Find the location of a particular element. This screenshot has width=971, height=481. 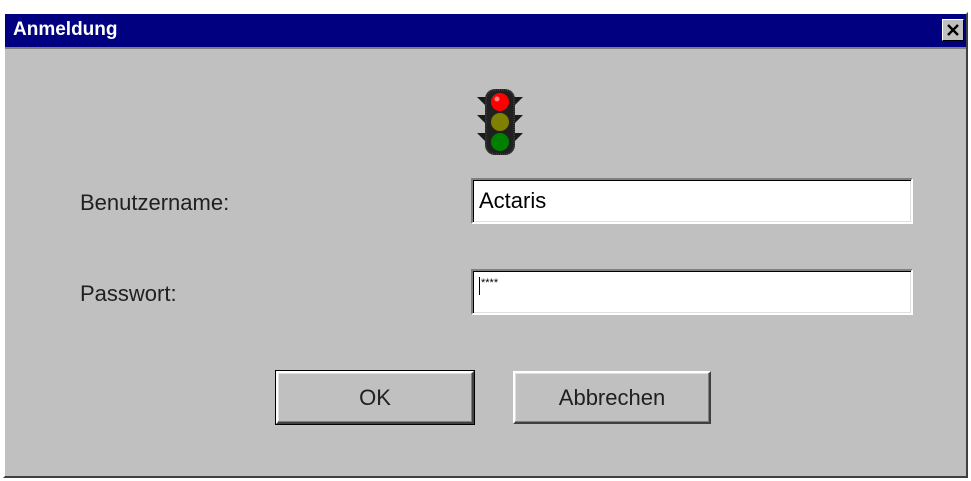

close-icon is located at coordinates (953, 30).